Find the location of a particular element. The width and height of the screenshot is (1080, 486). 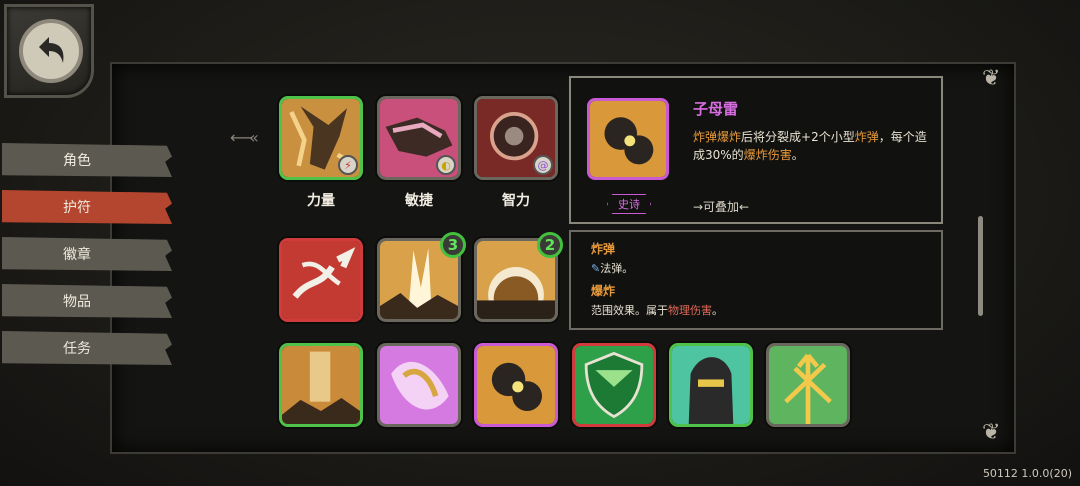

agility-label: 敏捷 is located at coordinates (419, 201).